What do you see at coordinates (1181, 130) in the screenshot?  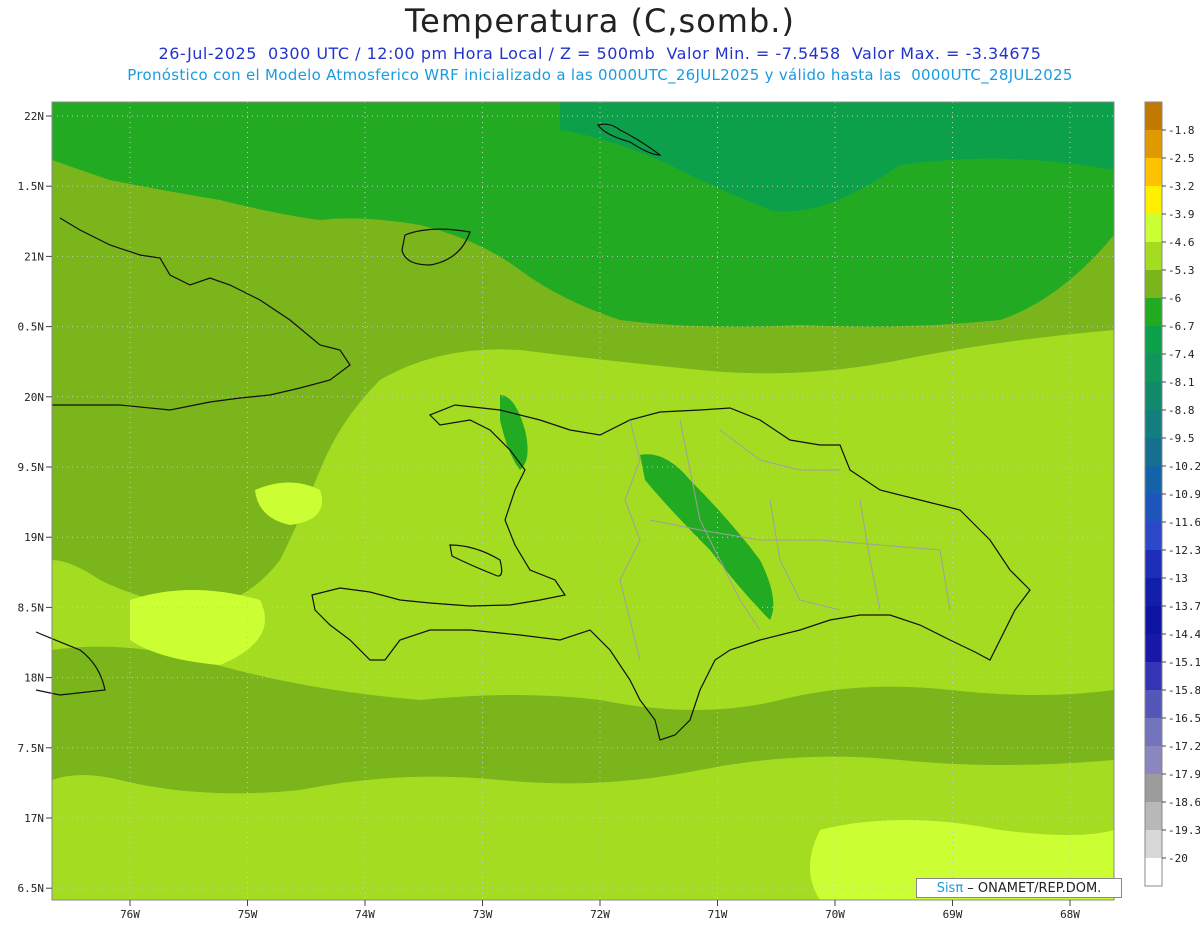 I see `colorbar-label: -1.8` at bounding box center [1181, 130].